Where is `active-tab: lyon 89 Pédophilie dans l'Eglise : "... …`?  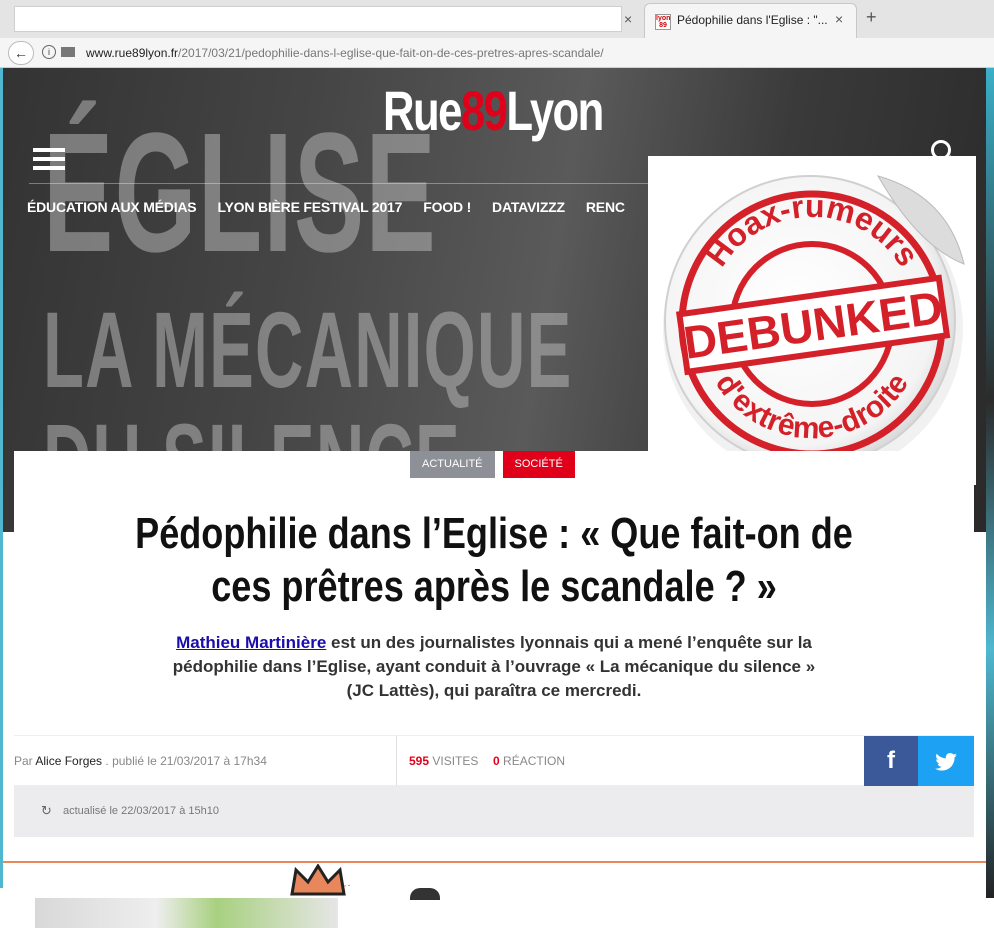 active-tab: lyon 89 Pédophilie dans l'Eglise : "... … is located at coordinates (750, 20).